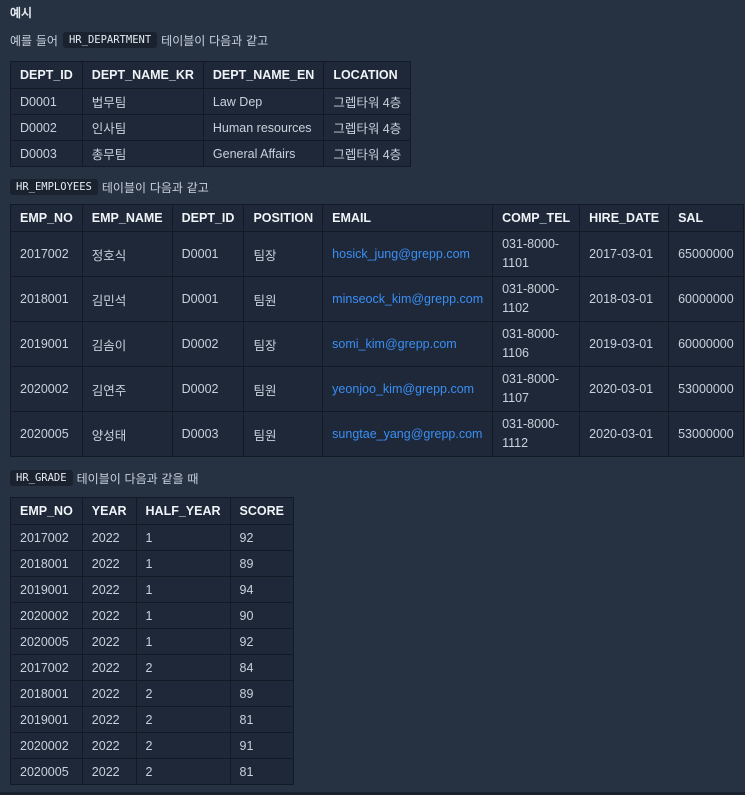  I want to click on emp-cell: 031-8000-1106, so click(536, 344).